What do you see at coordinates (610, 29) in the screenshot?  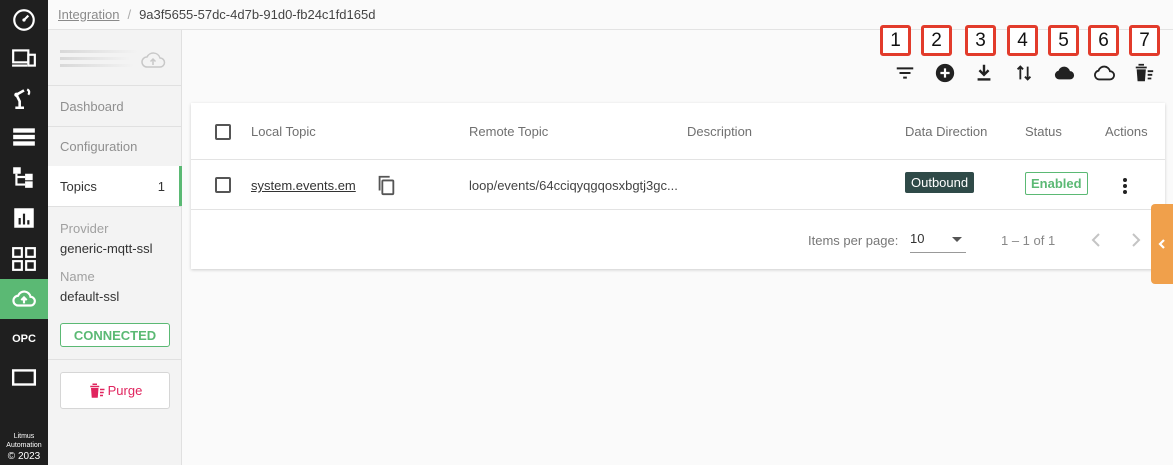 I see `header-divider` at bounding box center [610, 29].